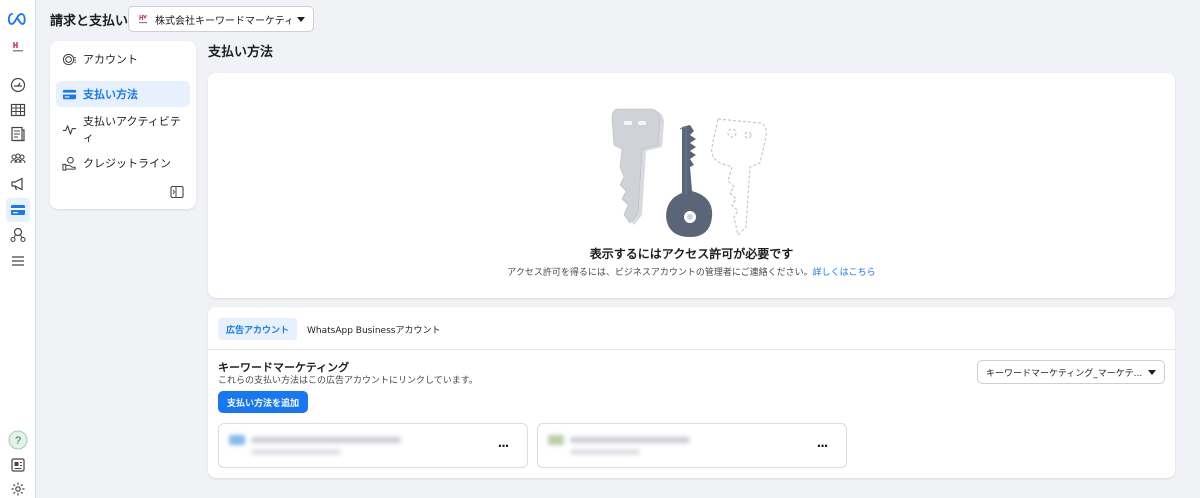  I want to click on section-title: 支払い方法, so click(241, 52).